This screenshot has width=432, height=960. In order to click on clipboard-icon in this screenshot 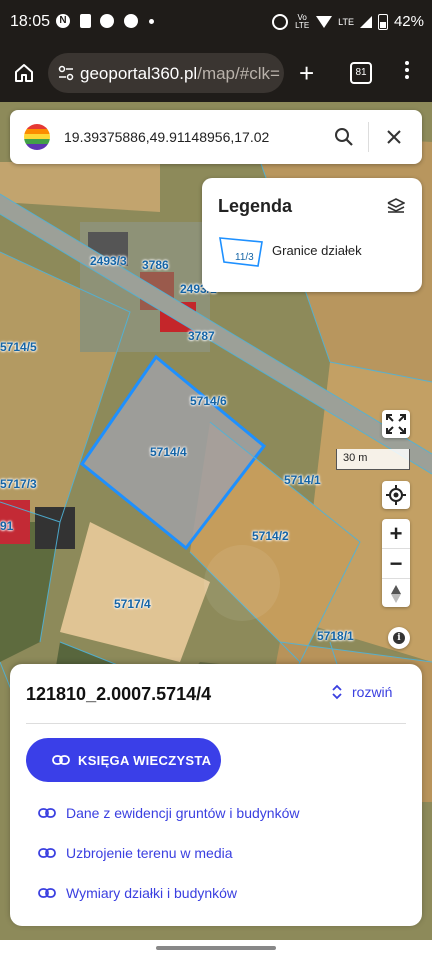, I will do `click(85, 21)`.